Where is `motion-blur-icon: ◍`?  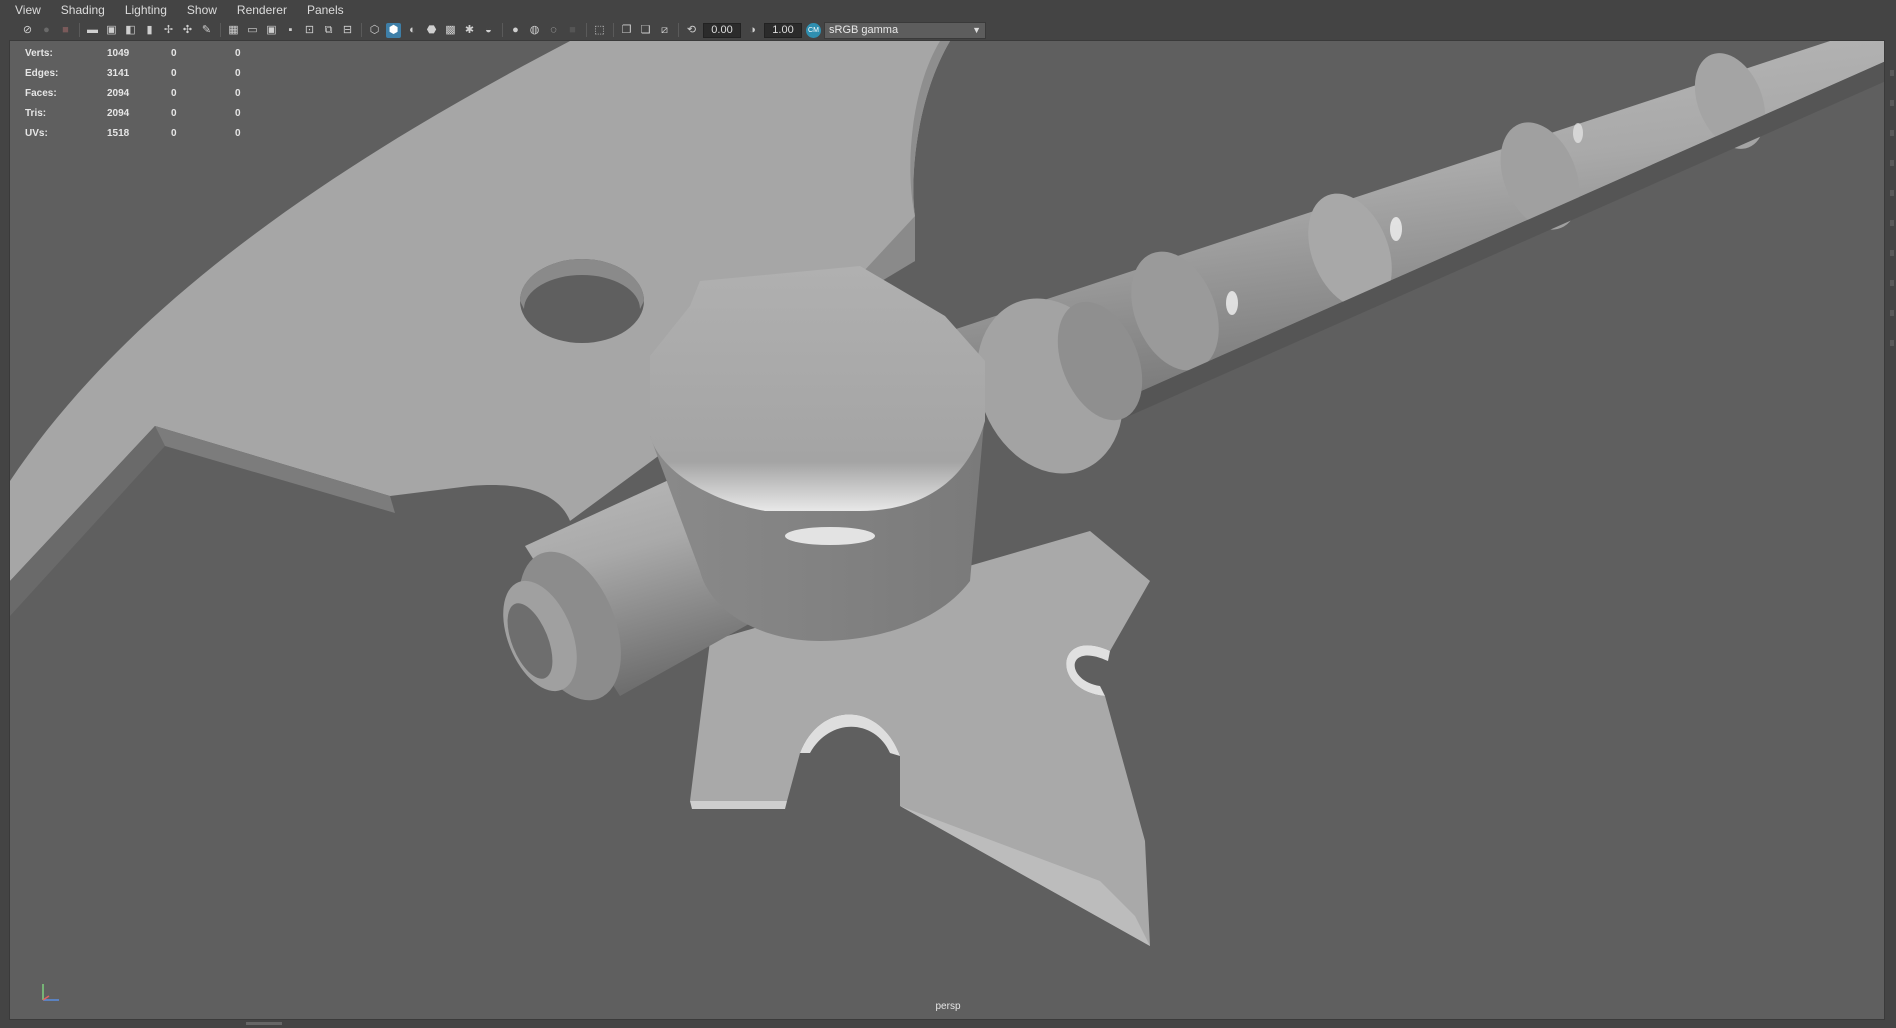 motion-blur-icon: ◍ is located at coordinates (534, 30).